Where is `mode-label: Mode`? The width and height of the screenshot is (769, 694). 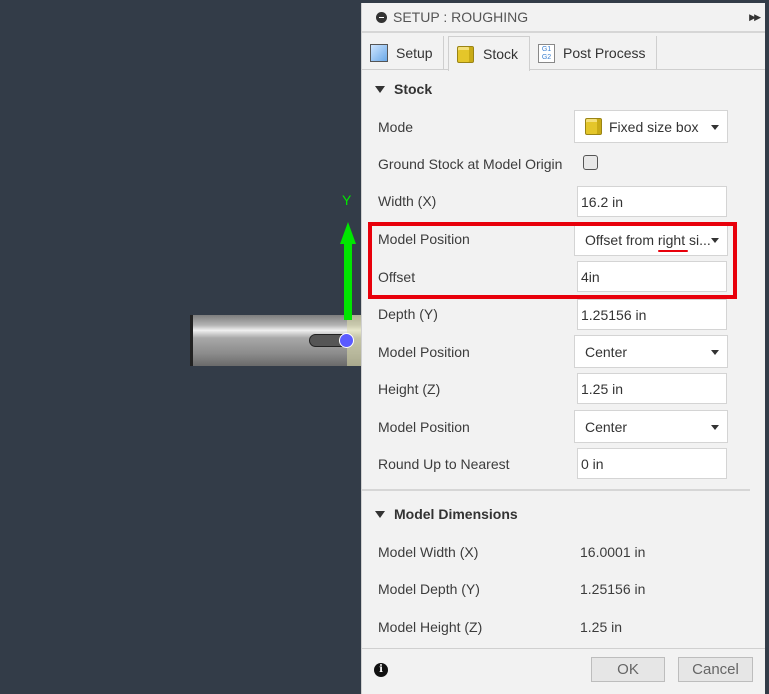
mode-label: Mode is located at coordinates (396, 127).